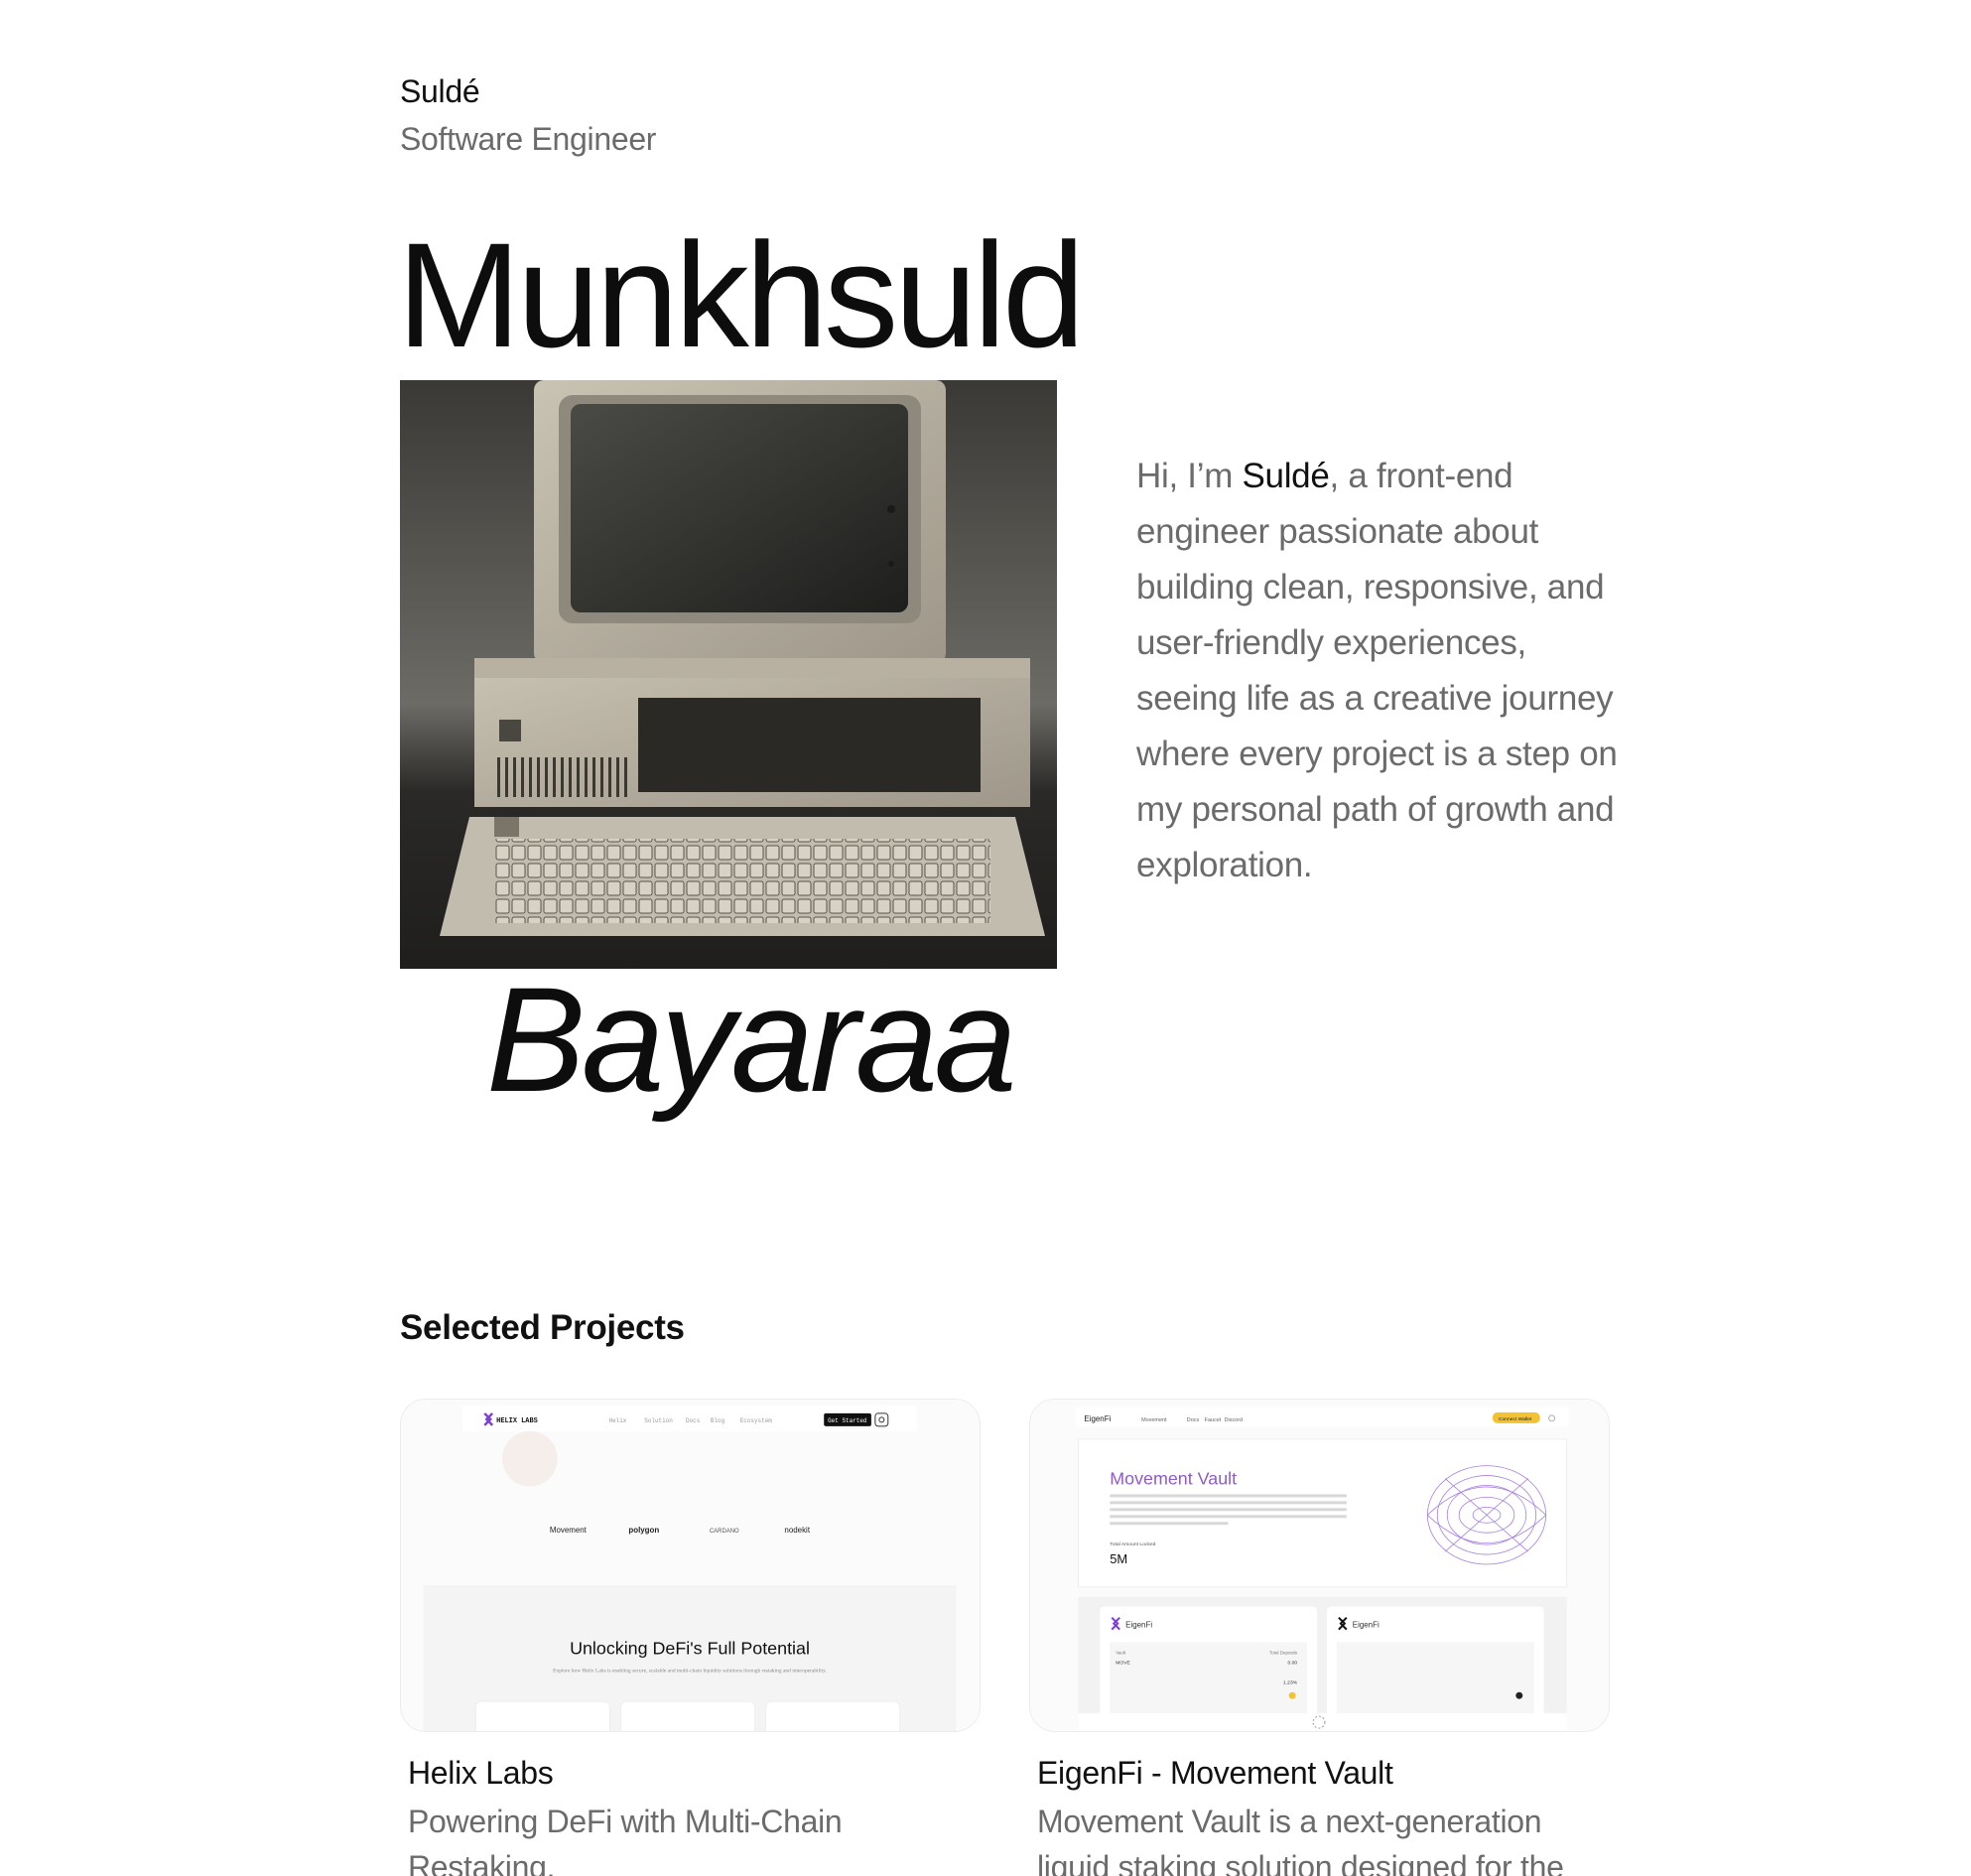 This screenshot has height=1876, width=1971. Describe the element at coordinates (847, 1420) in the screenshot. I see `helix-cta: Get Started` at that location.